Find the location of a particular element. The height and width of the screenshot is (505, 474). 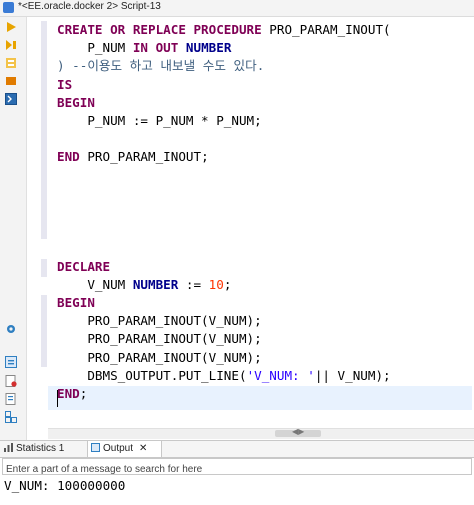

scroll-arrows-icon: ◀▶ is located at coordinates (298, 431).